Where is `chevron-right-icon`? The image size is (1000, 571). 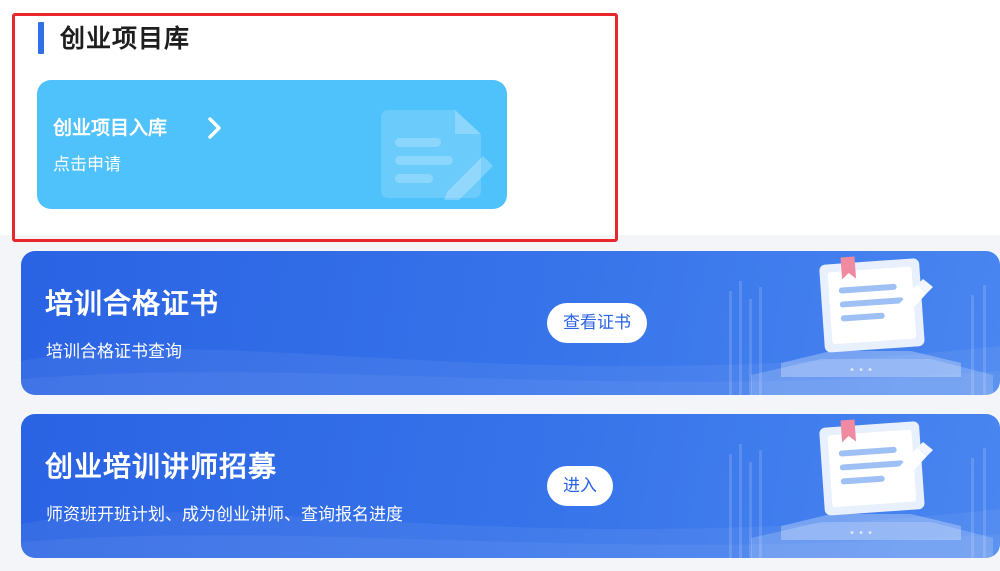
chevron-right-icon is located at coordinates (214, 128).